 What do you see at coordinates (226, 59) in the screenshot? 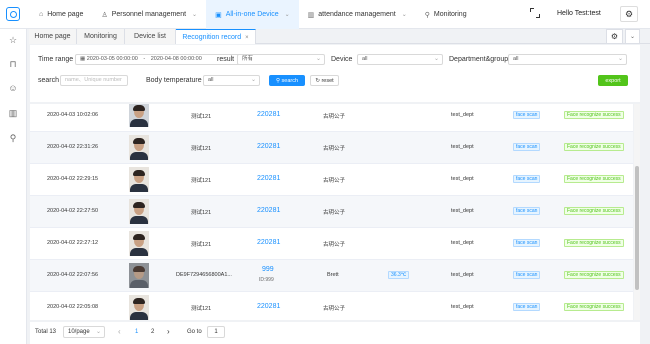
I see `result-label: result` at bounding box center [226, 59].